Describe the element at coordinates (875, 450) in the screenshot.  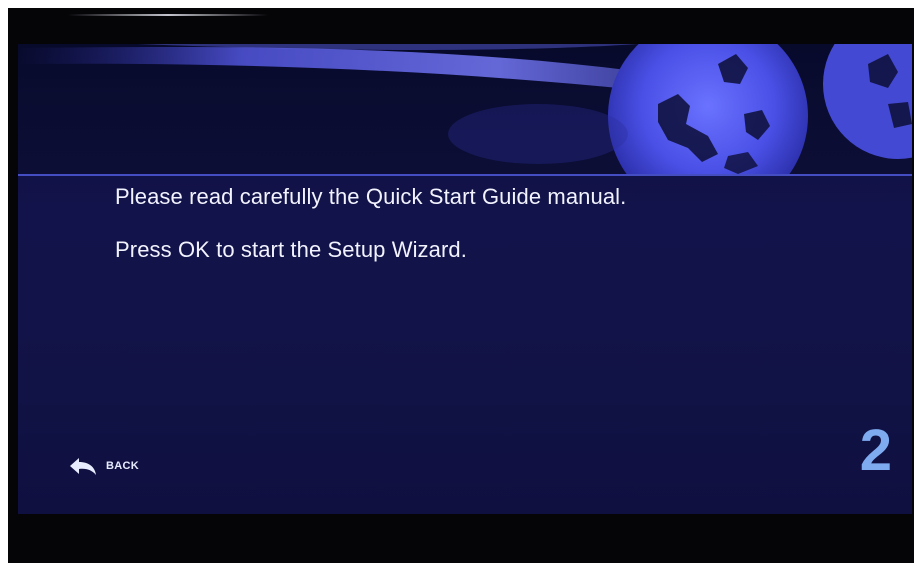
I see `step-number: 2` at that location.